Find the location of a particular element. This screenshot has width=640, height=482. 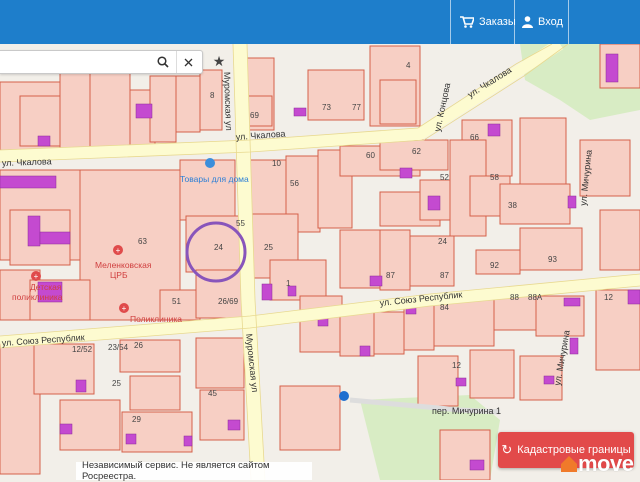

house-number: 84 is located at coordinates (444, 307).